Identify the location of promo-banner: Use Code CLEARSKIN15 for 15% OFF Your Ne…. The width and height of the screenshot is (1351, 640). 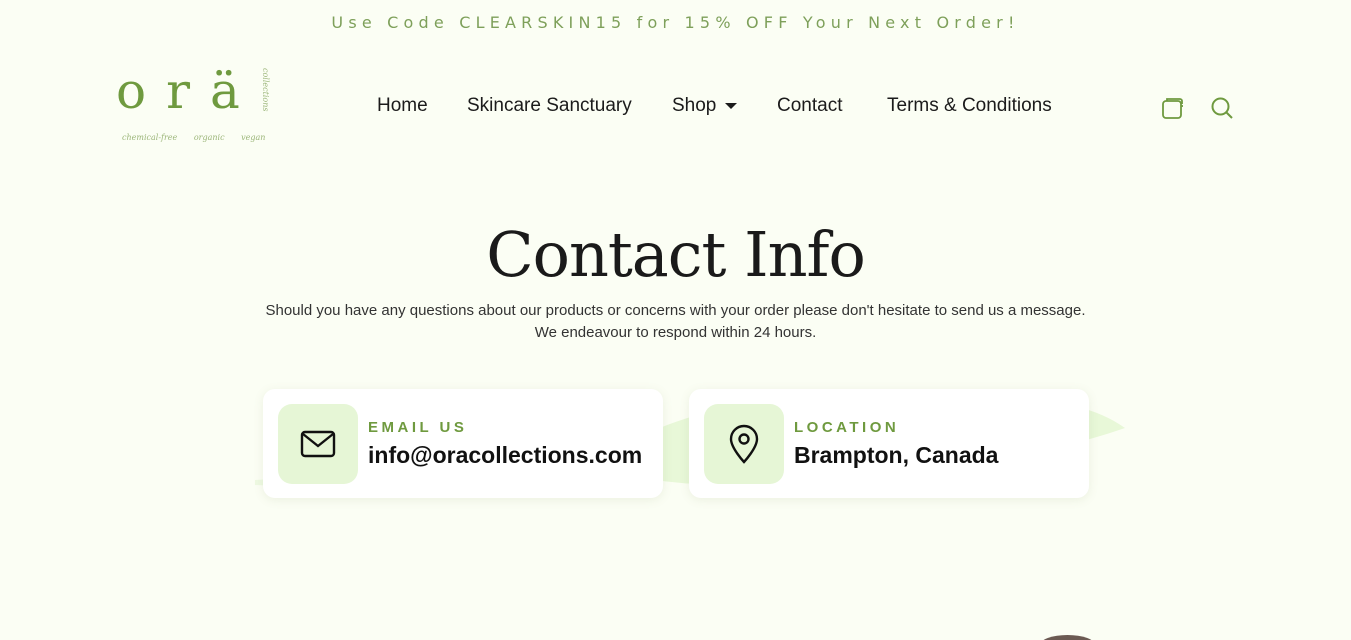
(675, 22).